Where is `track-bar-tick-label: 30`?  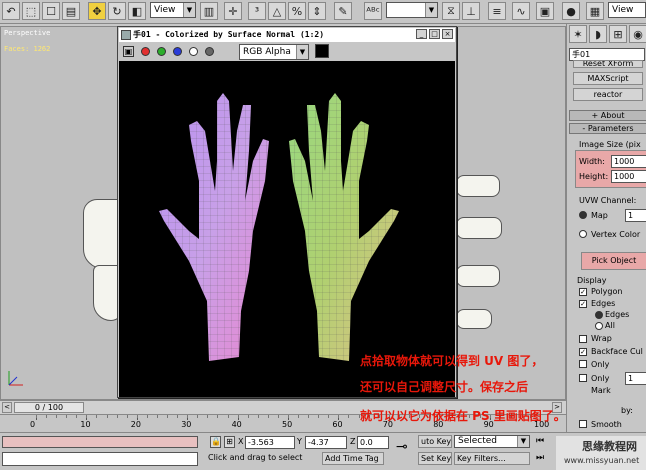
track-bar-tick-label: 30 is located at coordinates (186, 424).